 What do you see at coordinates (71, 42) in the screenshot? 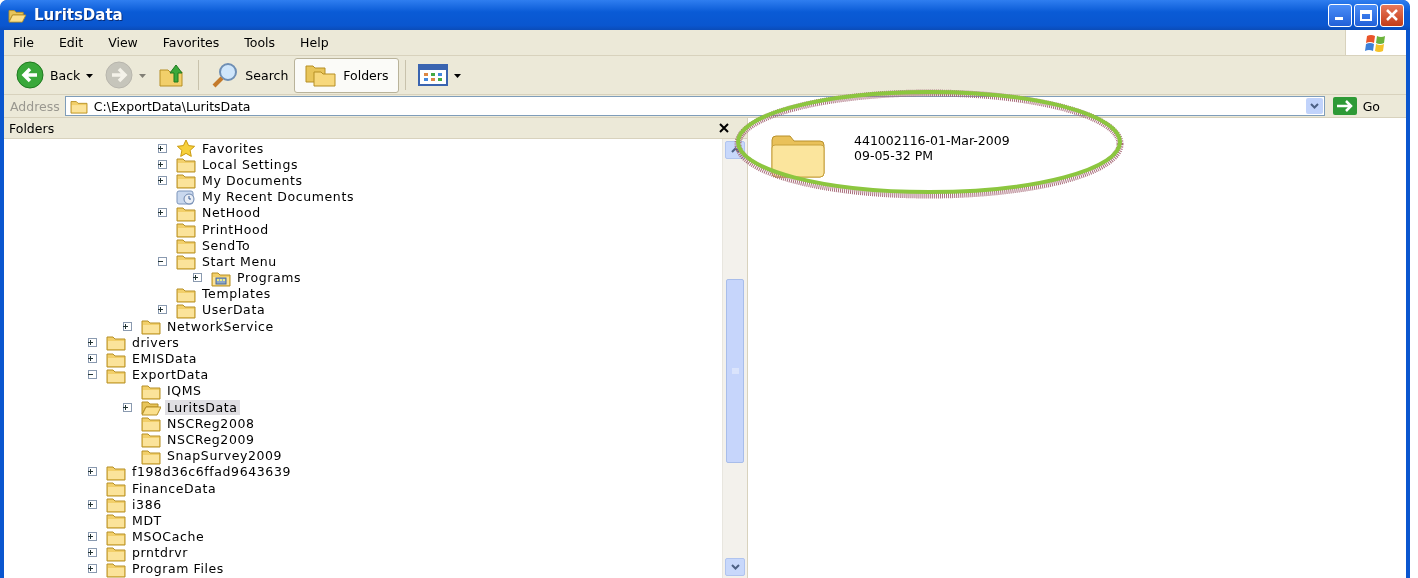
I see `menu-item: Edit` at bounding box center [71, 42].